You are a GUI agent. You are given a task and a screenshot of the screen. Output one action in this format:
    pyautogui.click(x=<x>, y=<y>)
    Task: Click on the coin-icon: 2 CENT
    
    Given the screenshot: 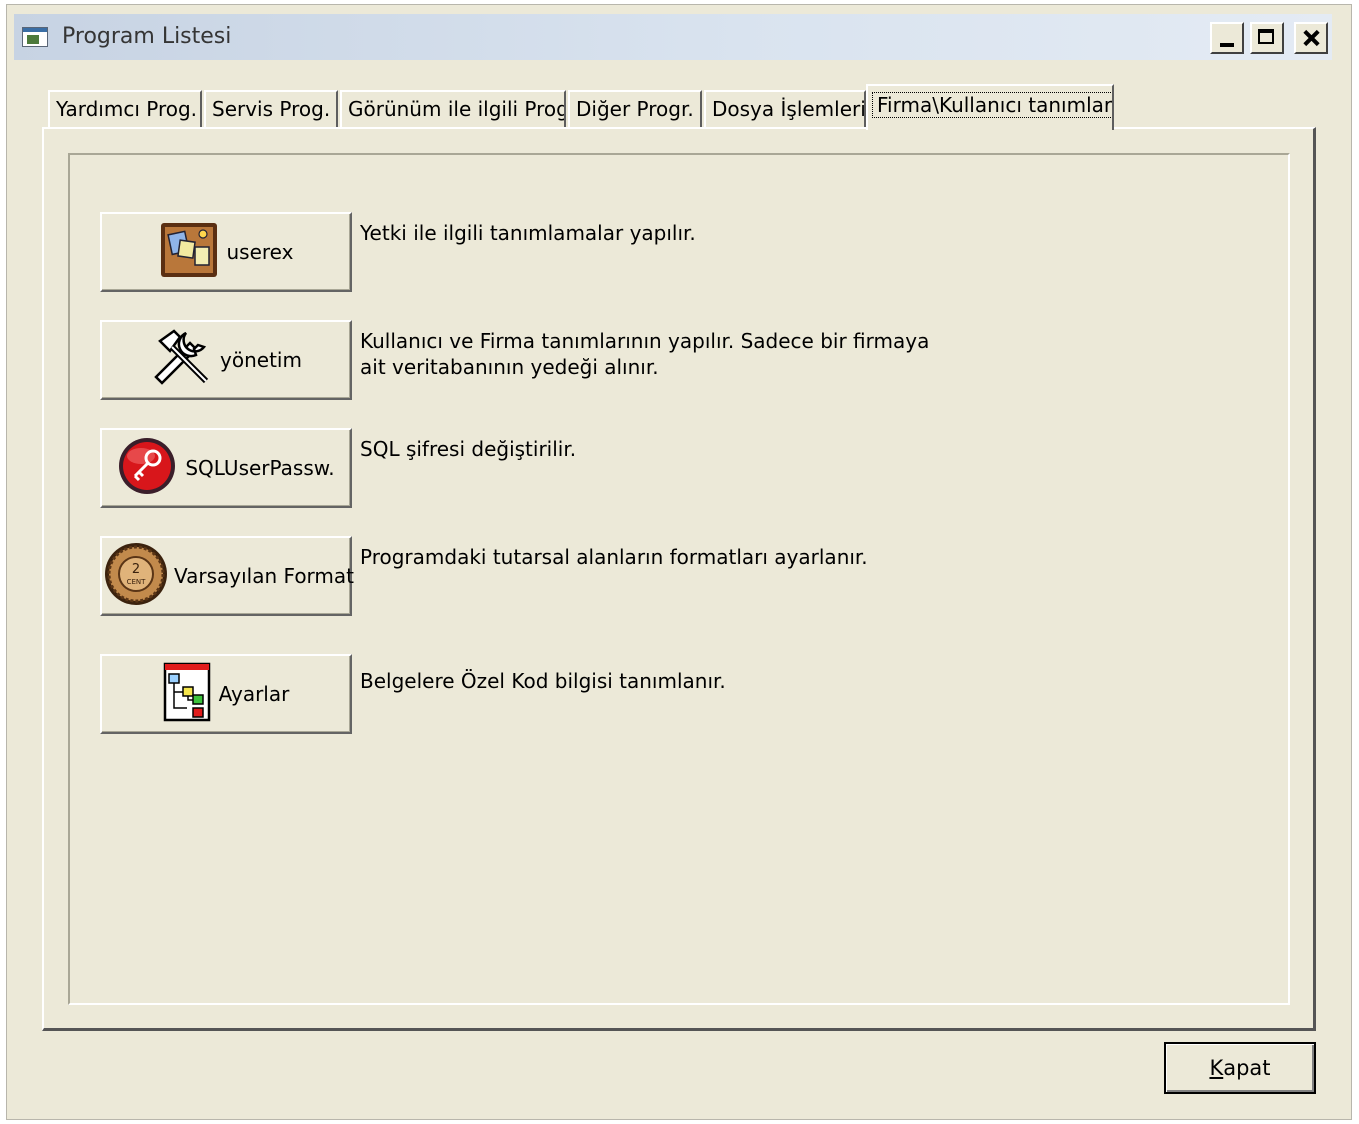 What is the action you would take?
    pyautogui.click(x=136, y=576)
    